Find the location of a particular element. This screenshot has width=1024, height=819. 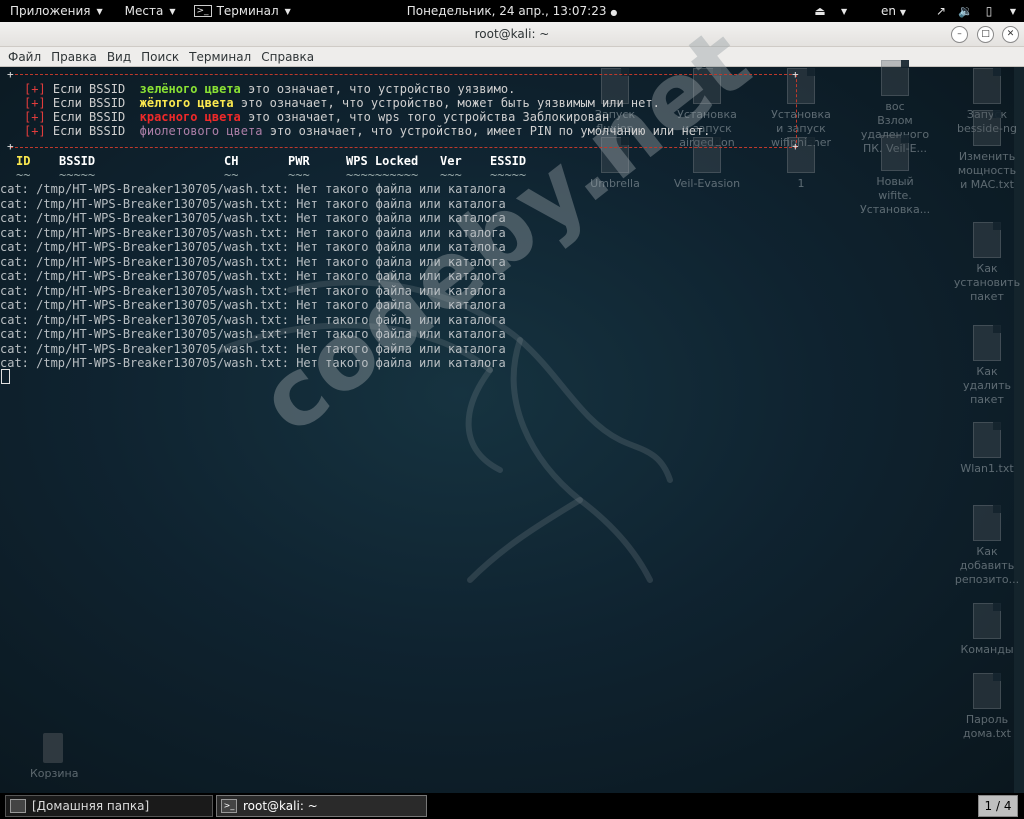

places-label: Места is located at coordinates (144, 11).